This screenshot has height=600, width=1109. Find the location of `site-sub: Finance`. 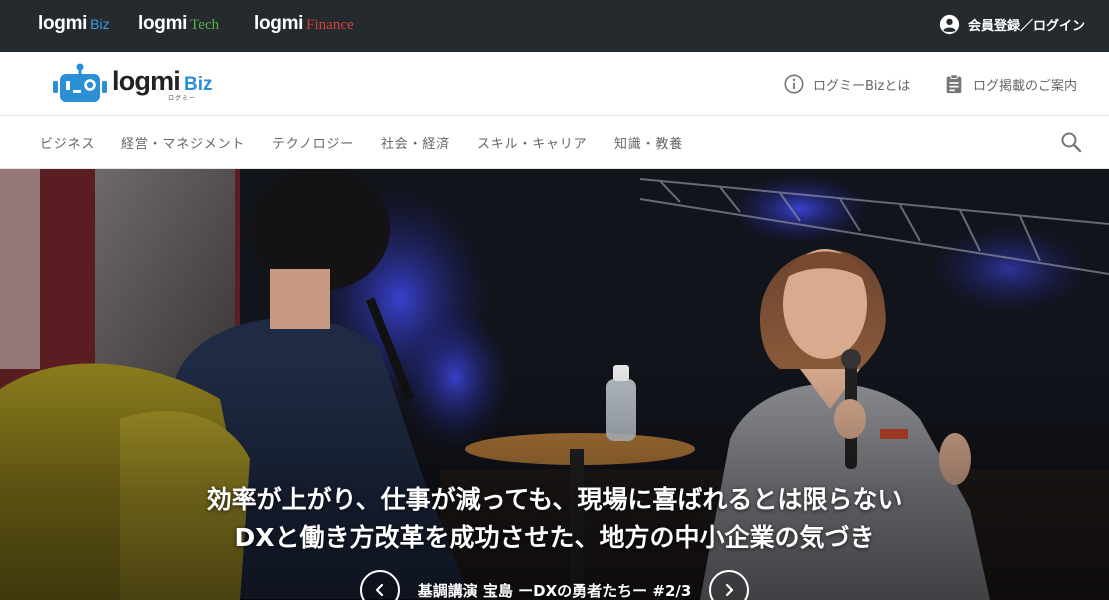

site-sub: Finance is located at coordinates (330, 25).